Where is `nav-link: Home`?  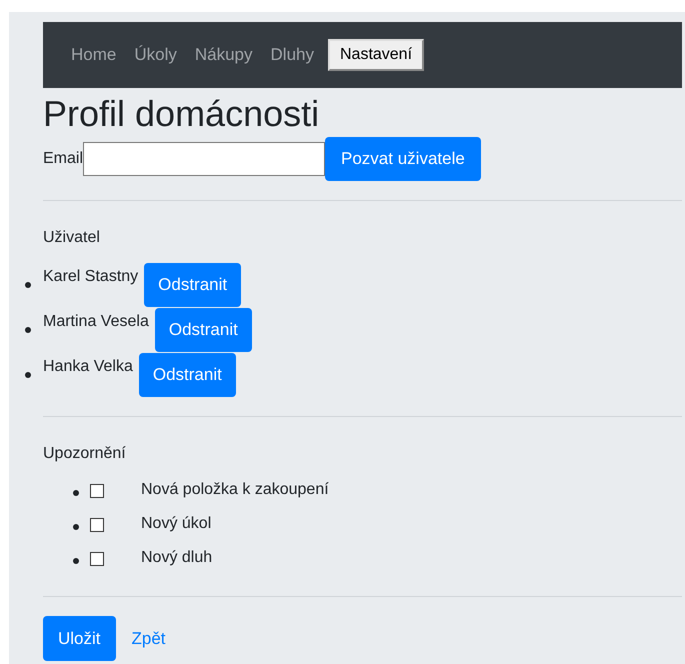 nav-link: Home is located at coordinates (93, 55).